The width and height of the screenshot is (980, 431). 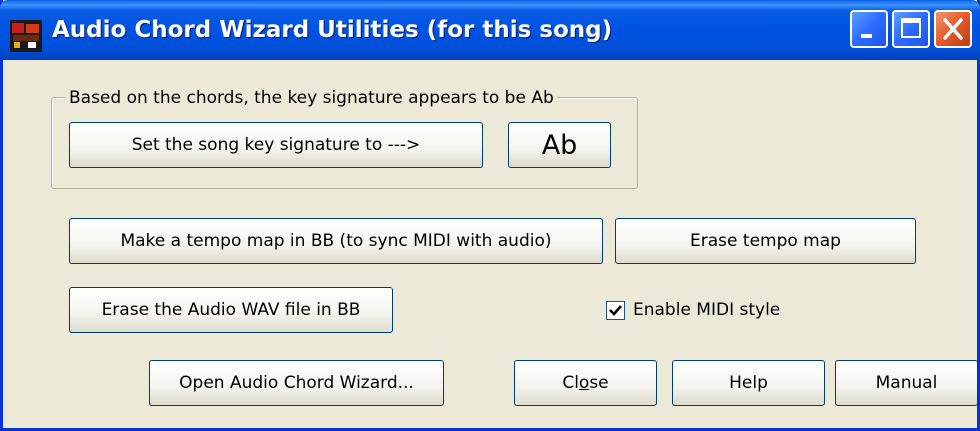 I want to click on enable-midi-style-label: Enable MIDI style, so click(x=707, y=310).